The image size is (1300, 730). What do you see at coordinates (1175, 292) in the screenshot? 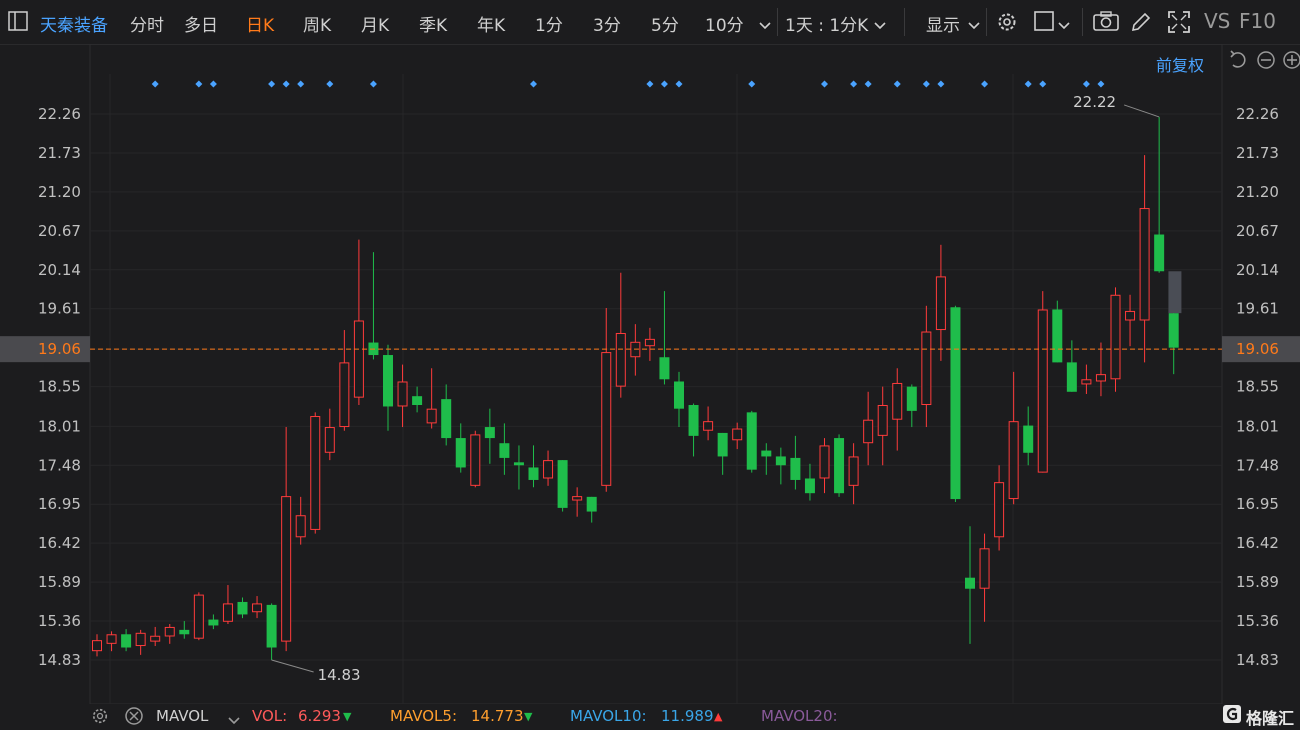
I see `gap-fill-block` at bounding box center [1175, 292].